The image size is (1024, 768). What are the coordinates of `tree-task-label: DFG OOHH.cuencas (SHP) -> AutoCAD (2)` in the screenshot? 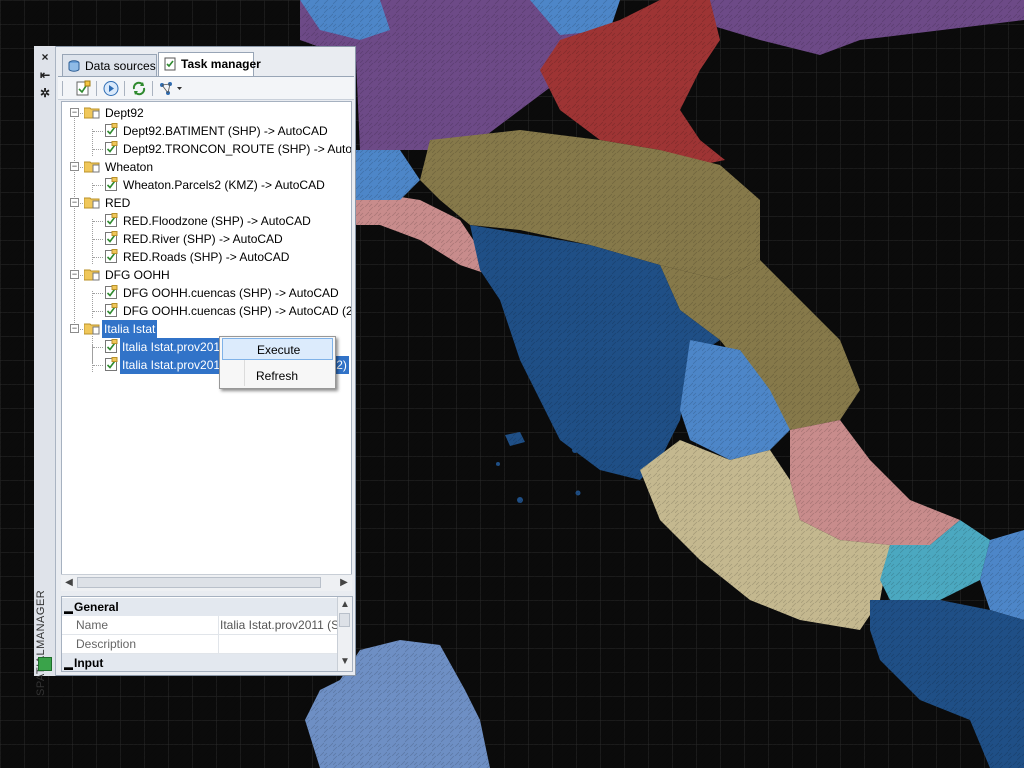 It's located at (237, 311).